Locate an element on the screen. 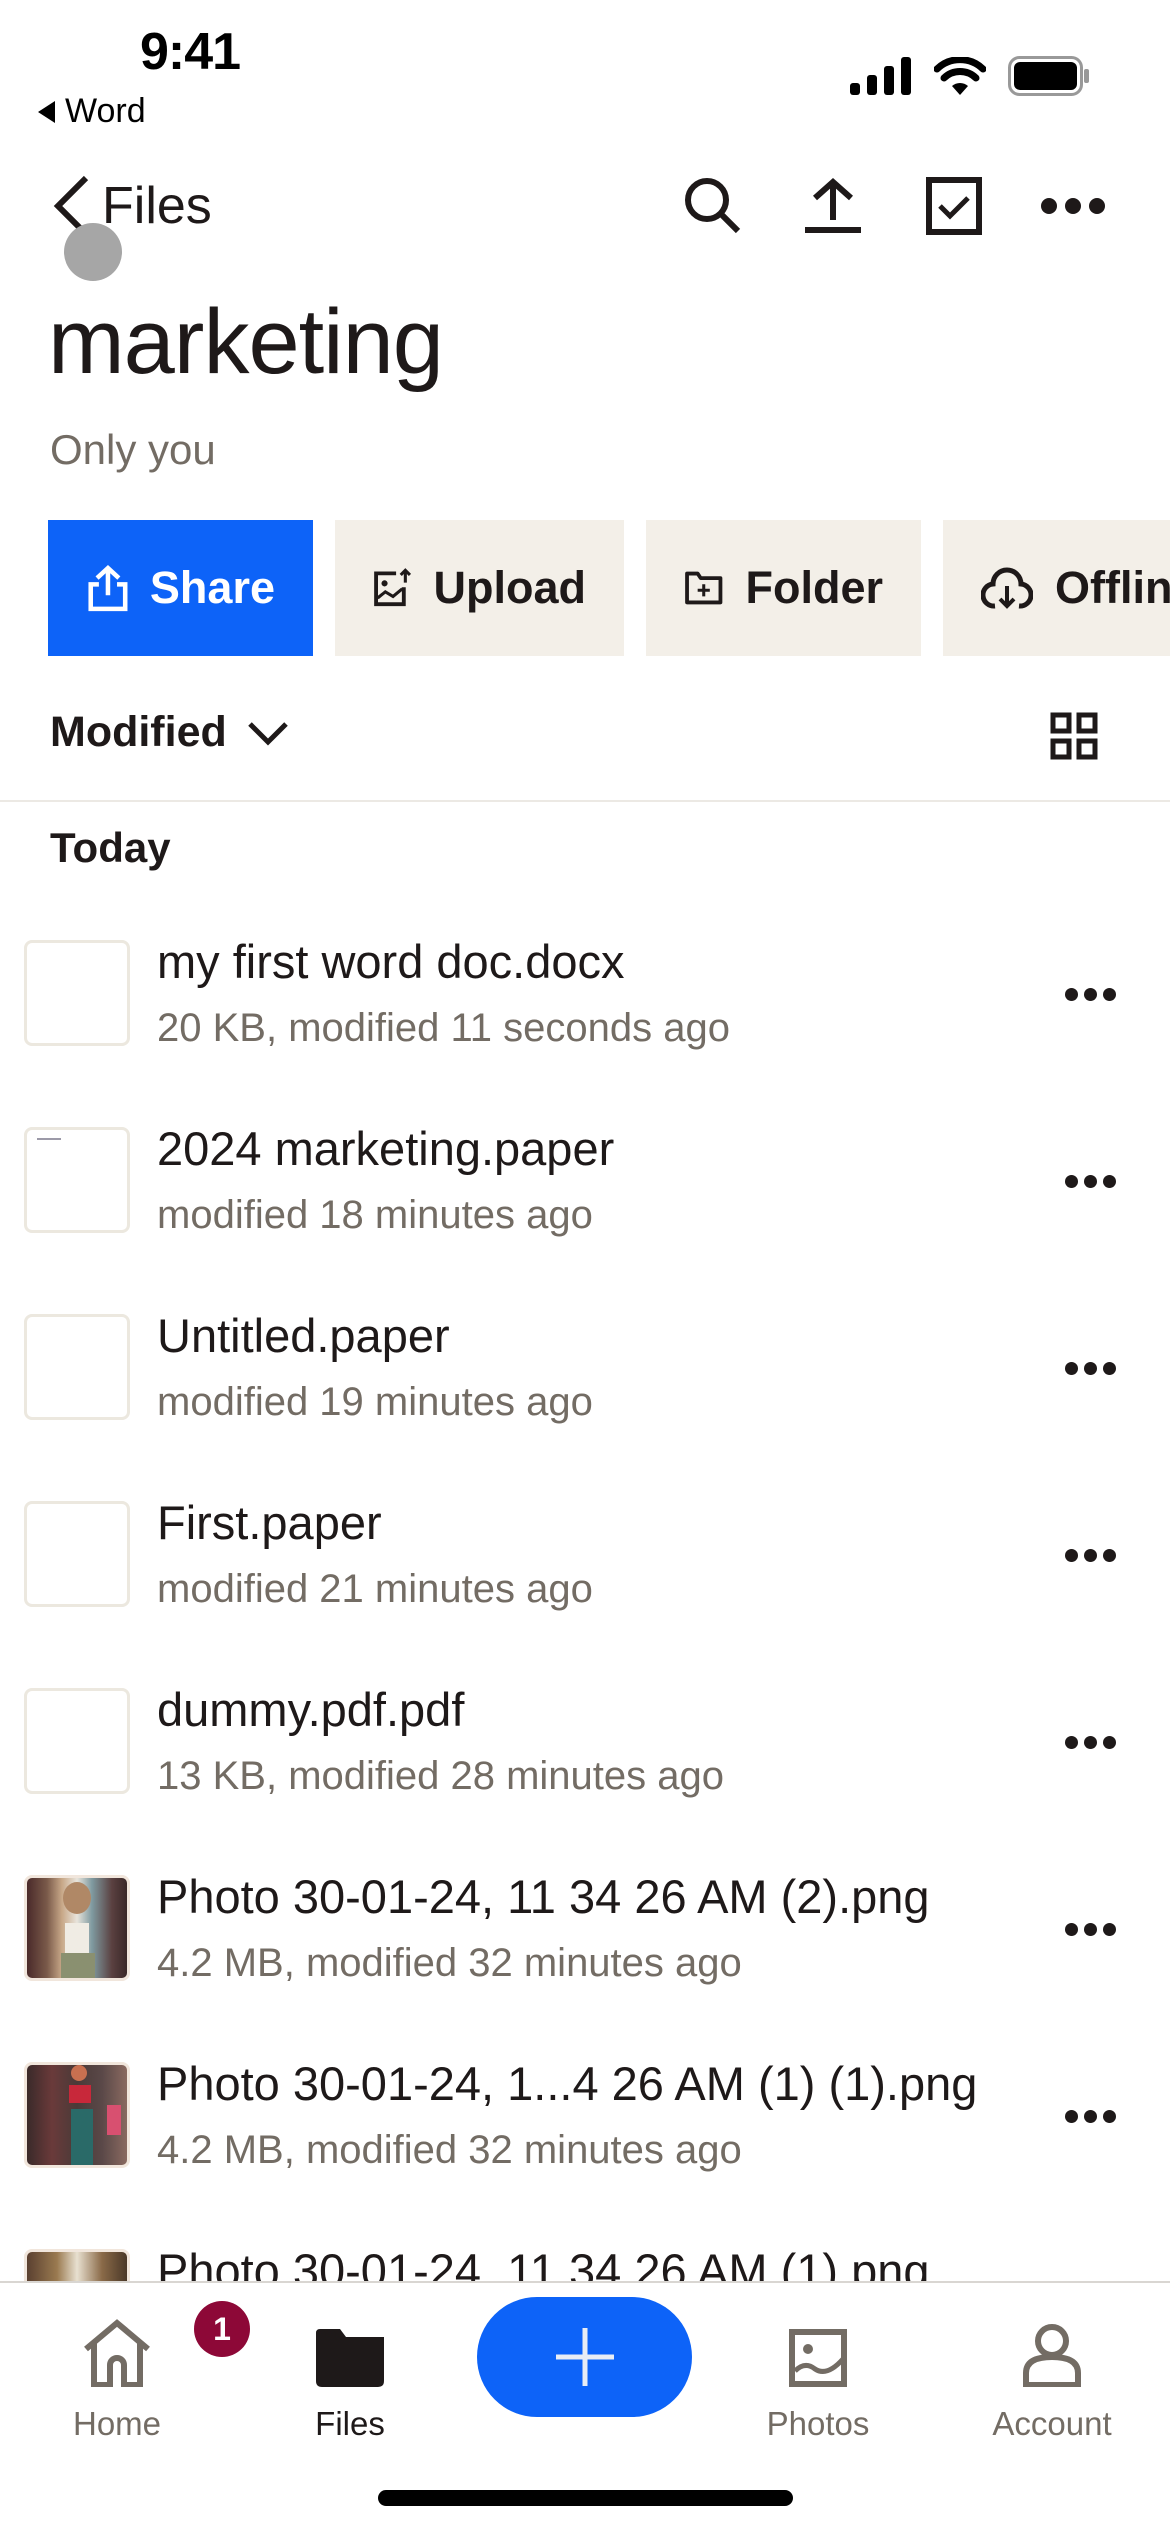 The height and width of the screenshot is (2532, 1170). upload-icon is located at coordinates (833, 205).